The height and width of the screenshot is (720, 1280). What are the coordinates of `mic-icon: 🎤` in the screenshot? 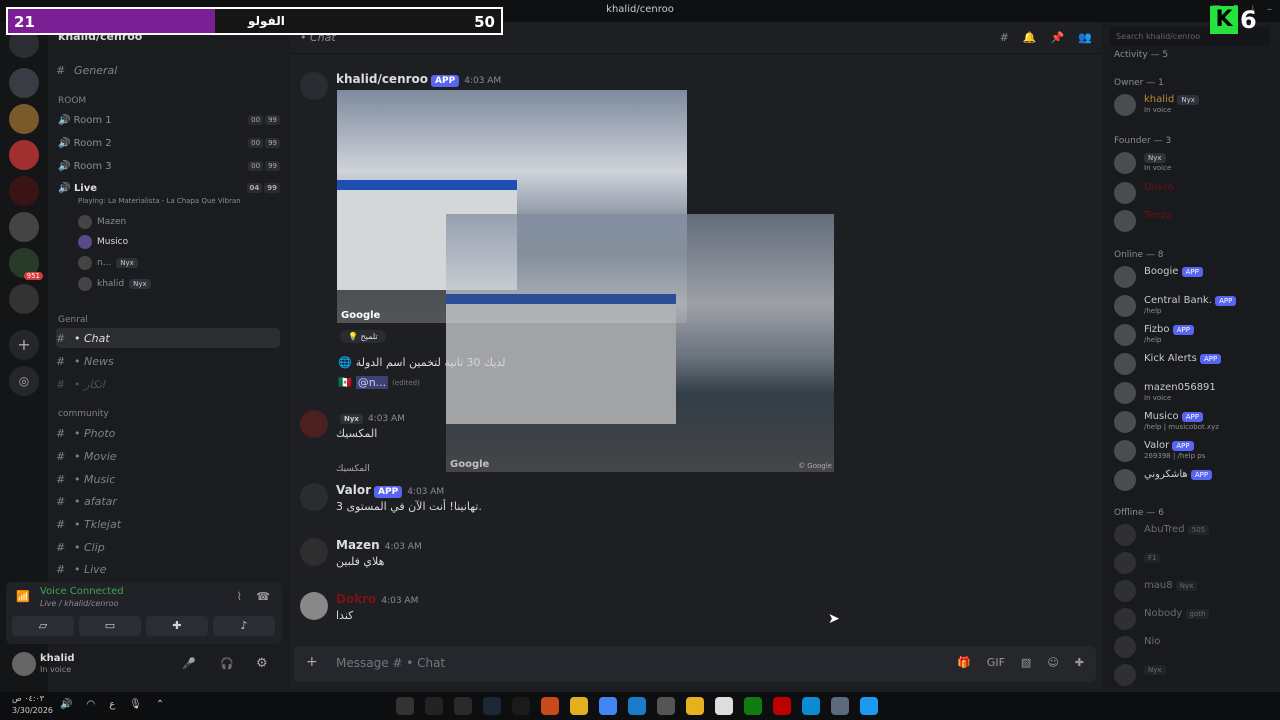 It's located at (189, 663).